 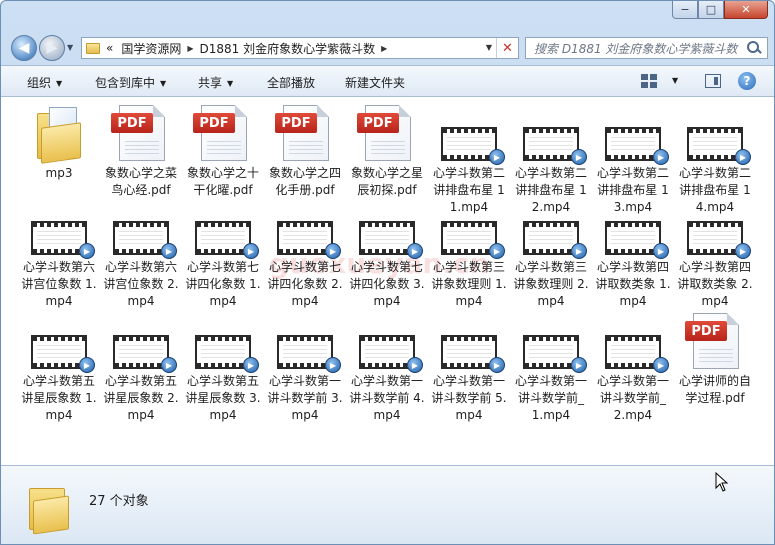 I want to click on video-file-item: ▶ 心学斗数第六讲宫位象数 2.mp4, so click(x=141, y=253).